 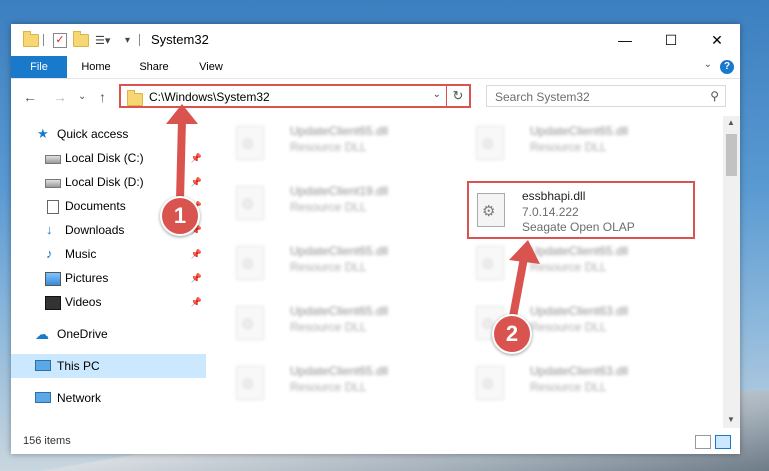 I want to click on arrow-2-head, so click(x=524, y=252).